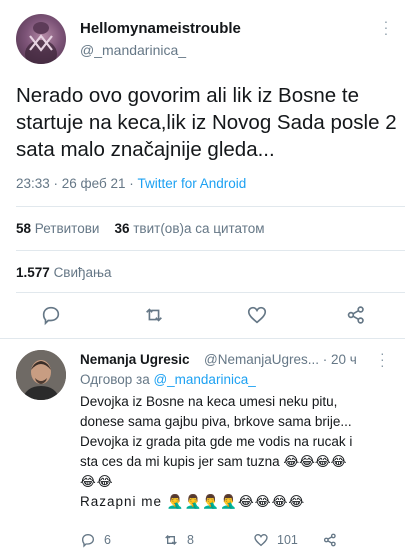 The width and height of the screenshot is (405, 553). Describe the element at coordinates (135, 359) in the screenshot. I see `reply-display-name: Nemanja Ugresic` at that location.